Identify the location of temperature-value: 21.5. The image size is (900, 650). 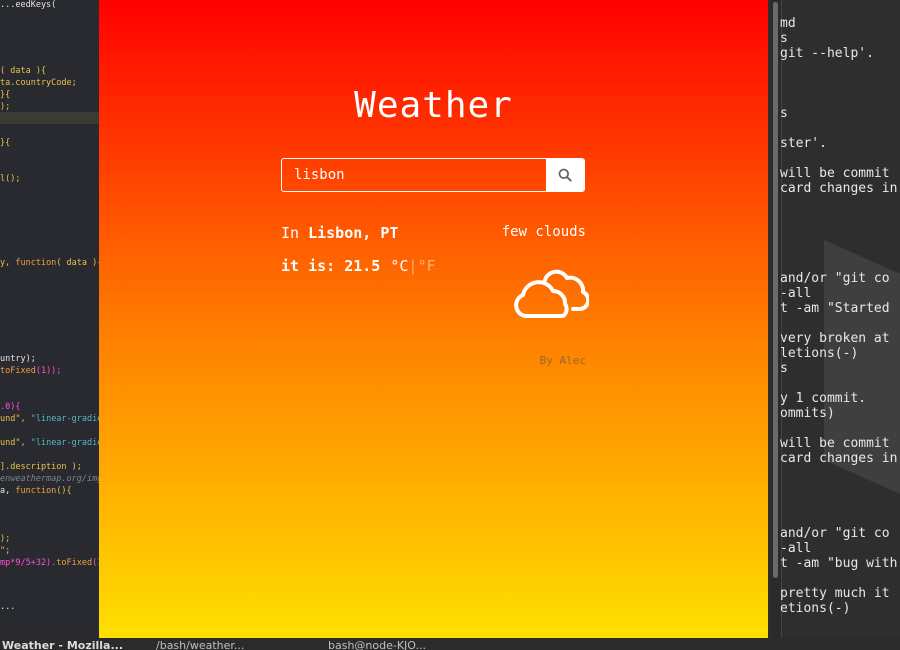
(362, 266).